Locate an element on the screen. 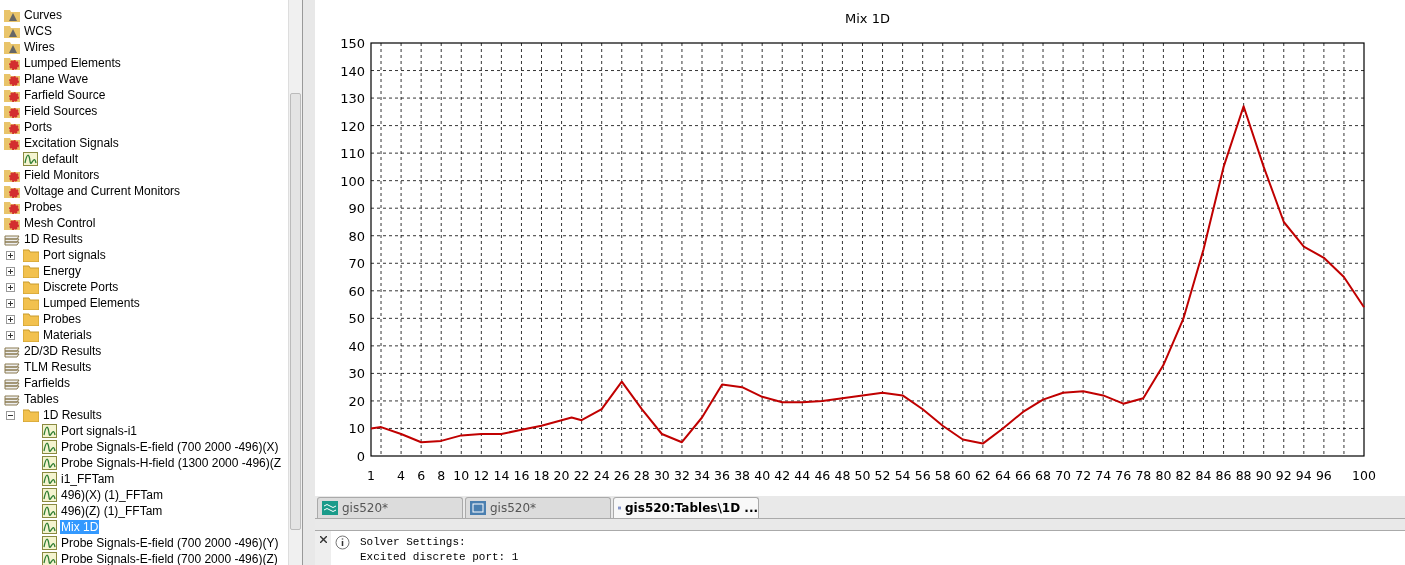 Image resolution: width=1405 pixels, height=565 pixels. x-tick-label: 6 is located at coordinates (421, 475).